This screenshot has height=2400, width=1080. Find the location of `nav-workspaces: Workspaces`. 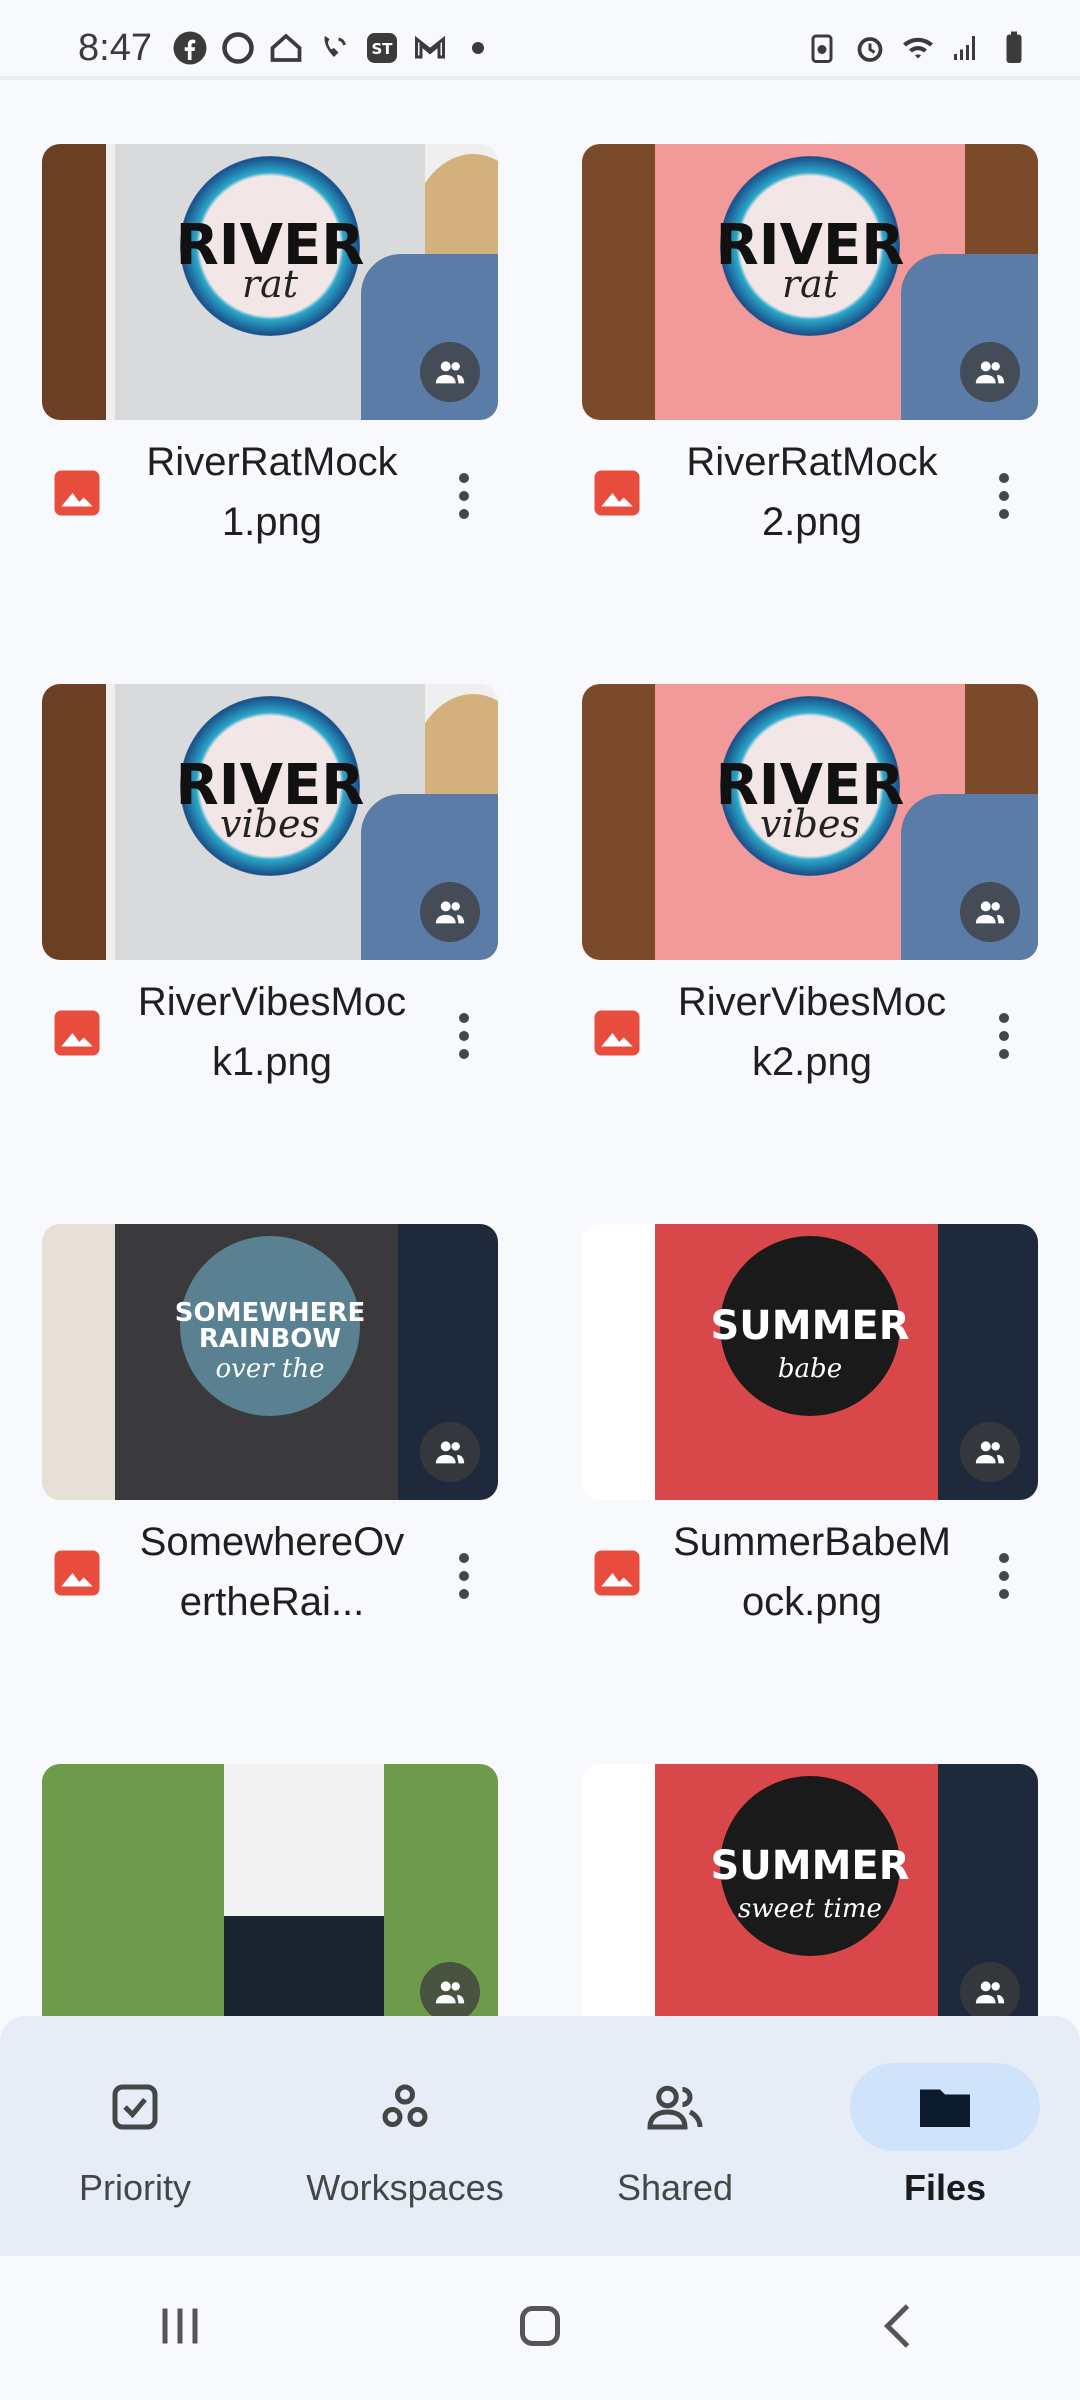

nav-workspaces: Workspaces is located at coordinates (405, 2136).